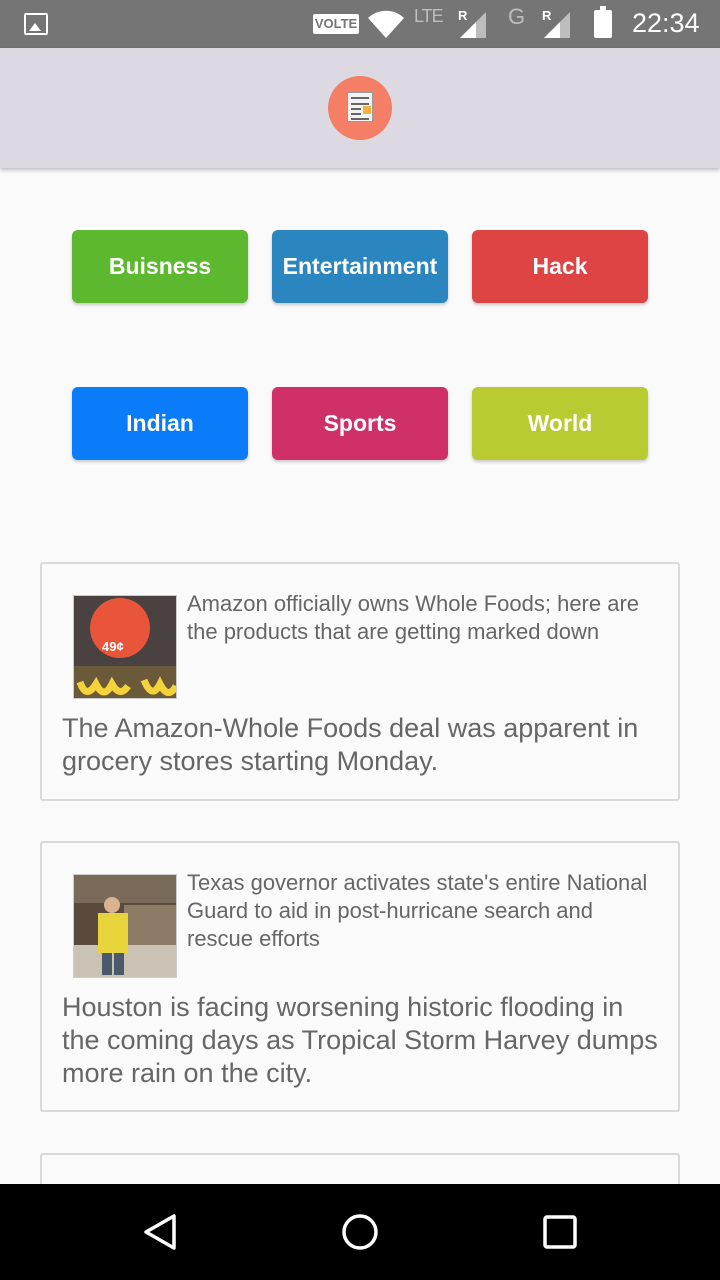  Describe the element at coordinates (360, 423) in the screenshot. I see `category-button-sports: Sports` at that location.